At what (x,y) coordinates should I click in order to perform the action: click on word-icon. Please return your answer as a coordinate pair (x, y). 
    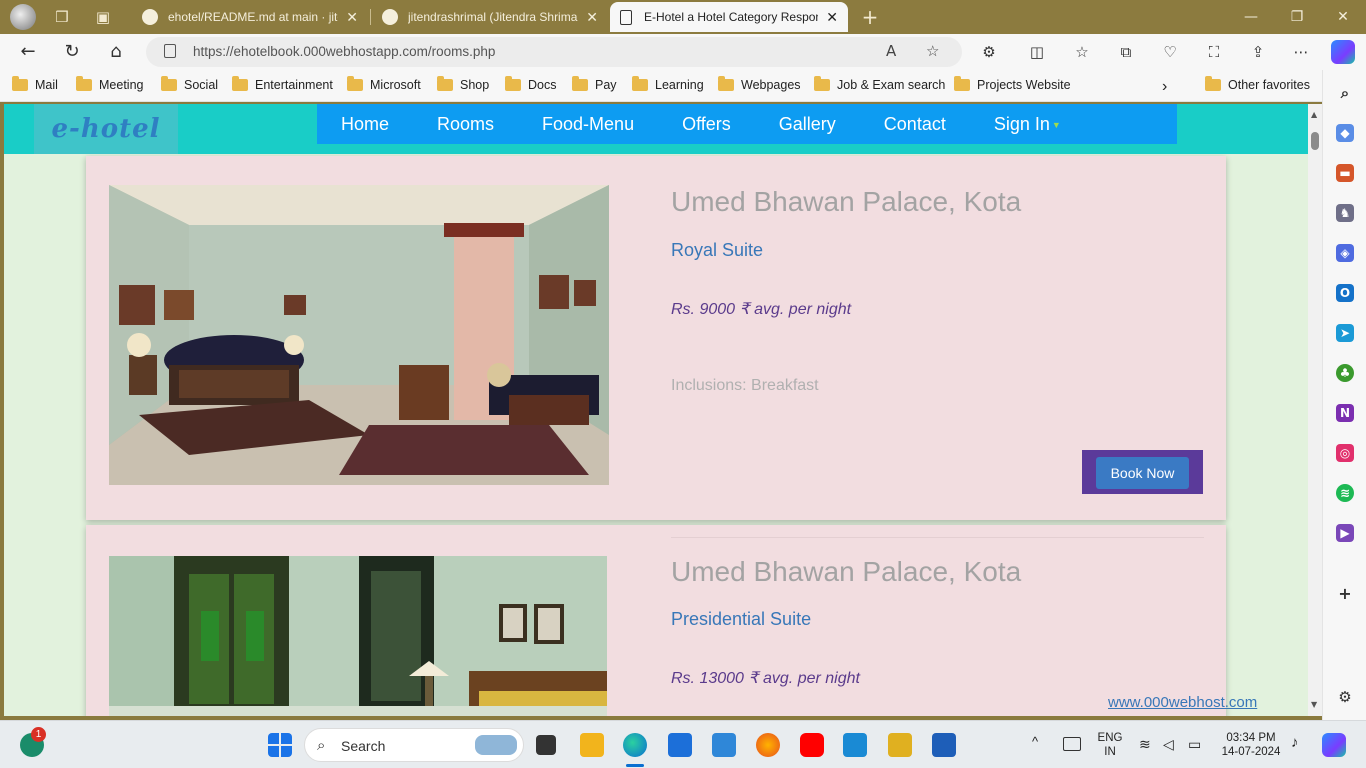
    Looking at the image, I should click on (944, 745).